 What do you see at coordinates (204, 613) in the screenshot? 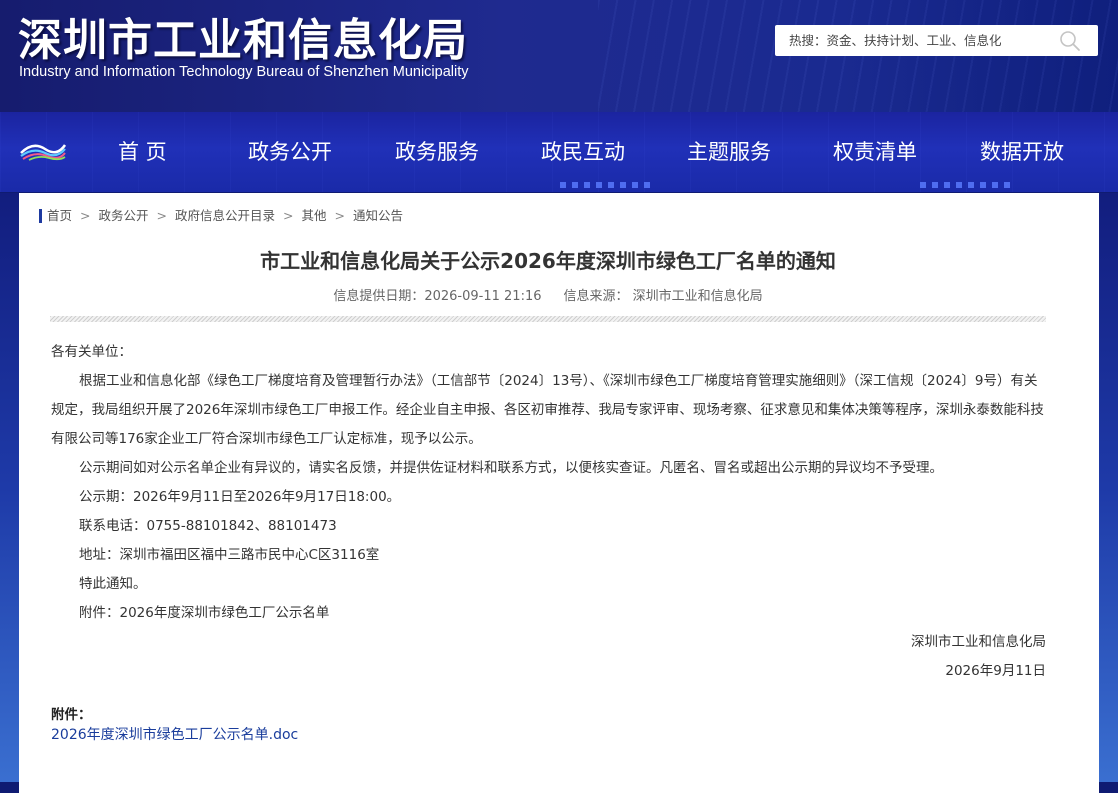
I see `attachment-note: 附件：2026年度深圳市绿色工厂公示名单` at bounding box center [204, 613].